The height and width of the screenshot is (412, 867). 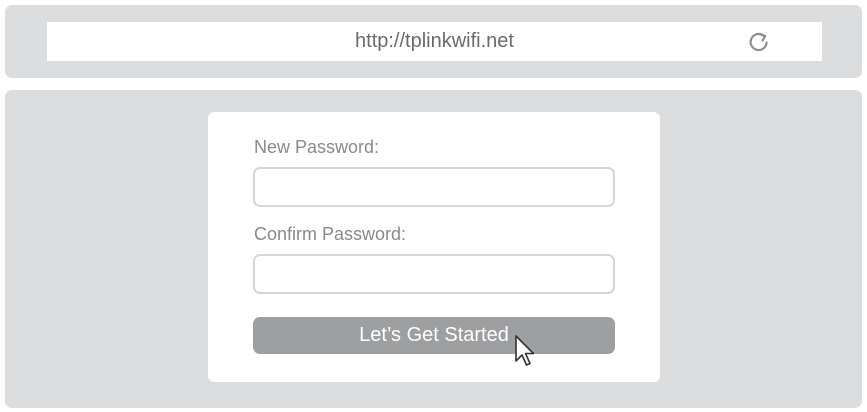 I want to click on confirm-password-input, so click(x=434, y=274).